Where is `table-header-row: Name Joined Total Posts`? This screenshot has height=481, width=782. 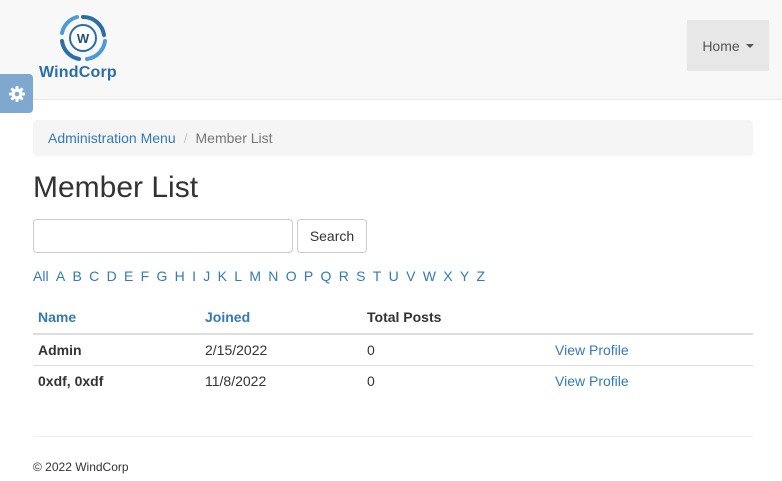 table-header-row: Name Joined Total Posts is located at coordinates (393, 318).